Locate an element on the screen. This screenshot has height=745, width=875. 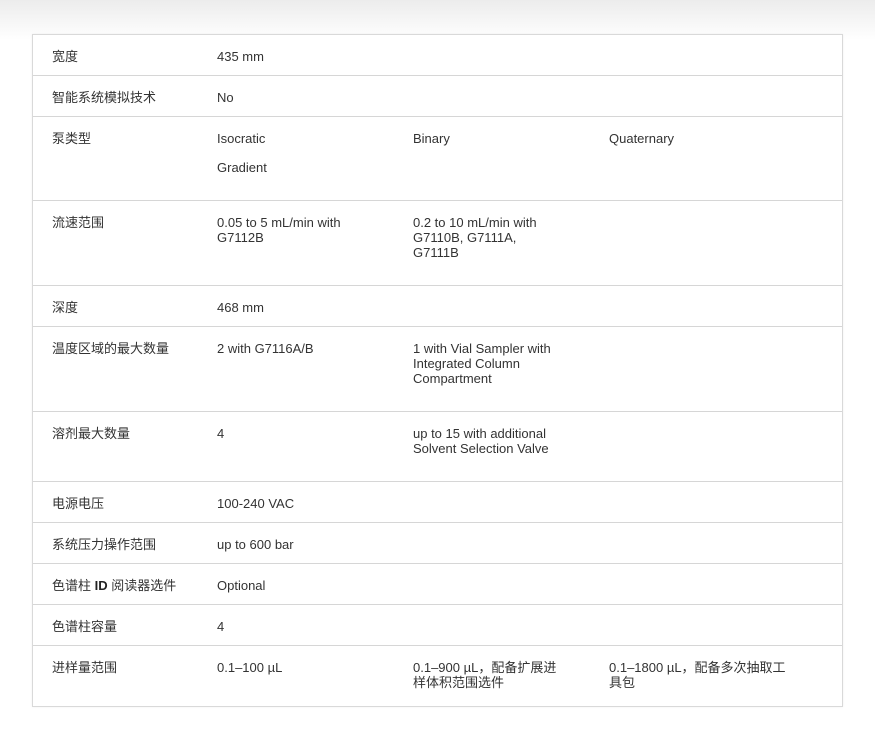
spec-value: 0.1–1800 µL，配备多次抽取工具包 is located at coordinates (697, 675).